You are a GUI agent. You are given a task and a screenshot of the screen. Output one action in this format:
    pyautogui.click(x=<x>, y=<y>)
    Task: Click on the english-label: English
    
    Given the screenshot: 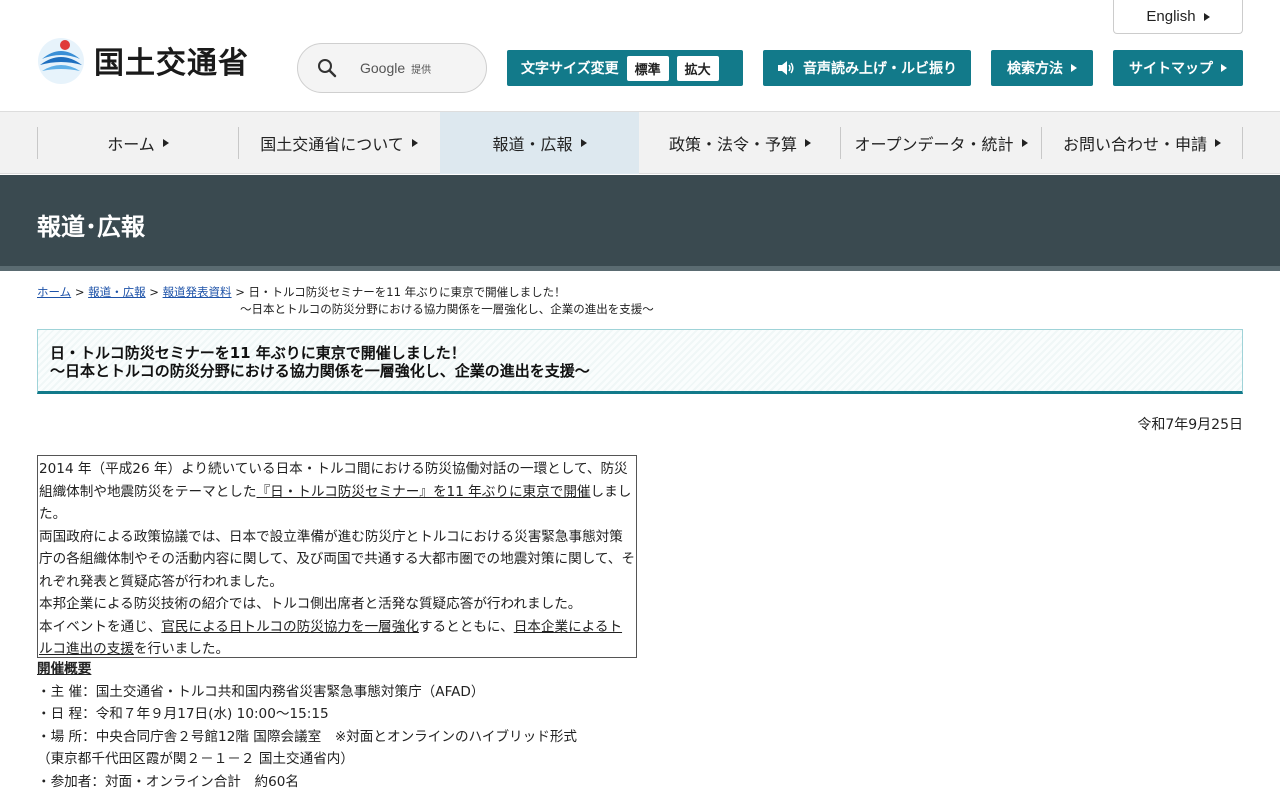 What is the action you would take?
    pyautogui.click(x=1171, y=16)
    